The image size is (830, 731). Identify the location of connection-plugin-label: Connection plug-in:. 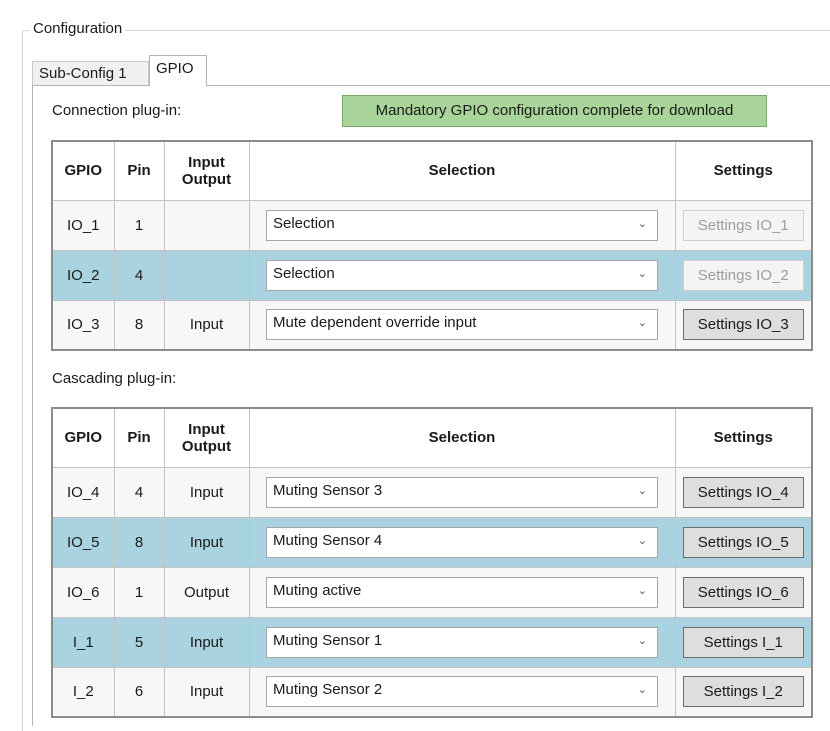
(117, 110).